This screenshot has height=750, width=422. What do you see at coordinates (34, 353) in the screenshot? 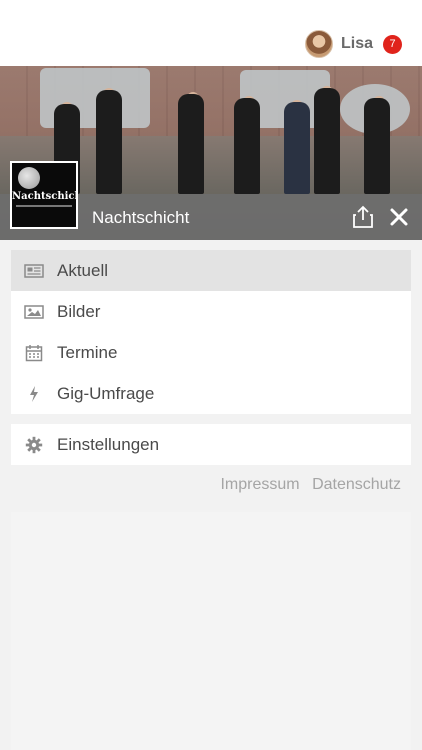
I see `calendar-icon` at bounding box center [34, 353].